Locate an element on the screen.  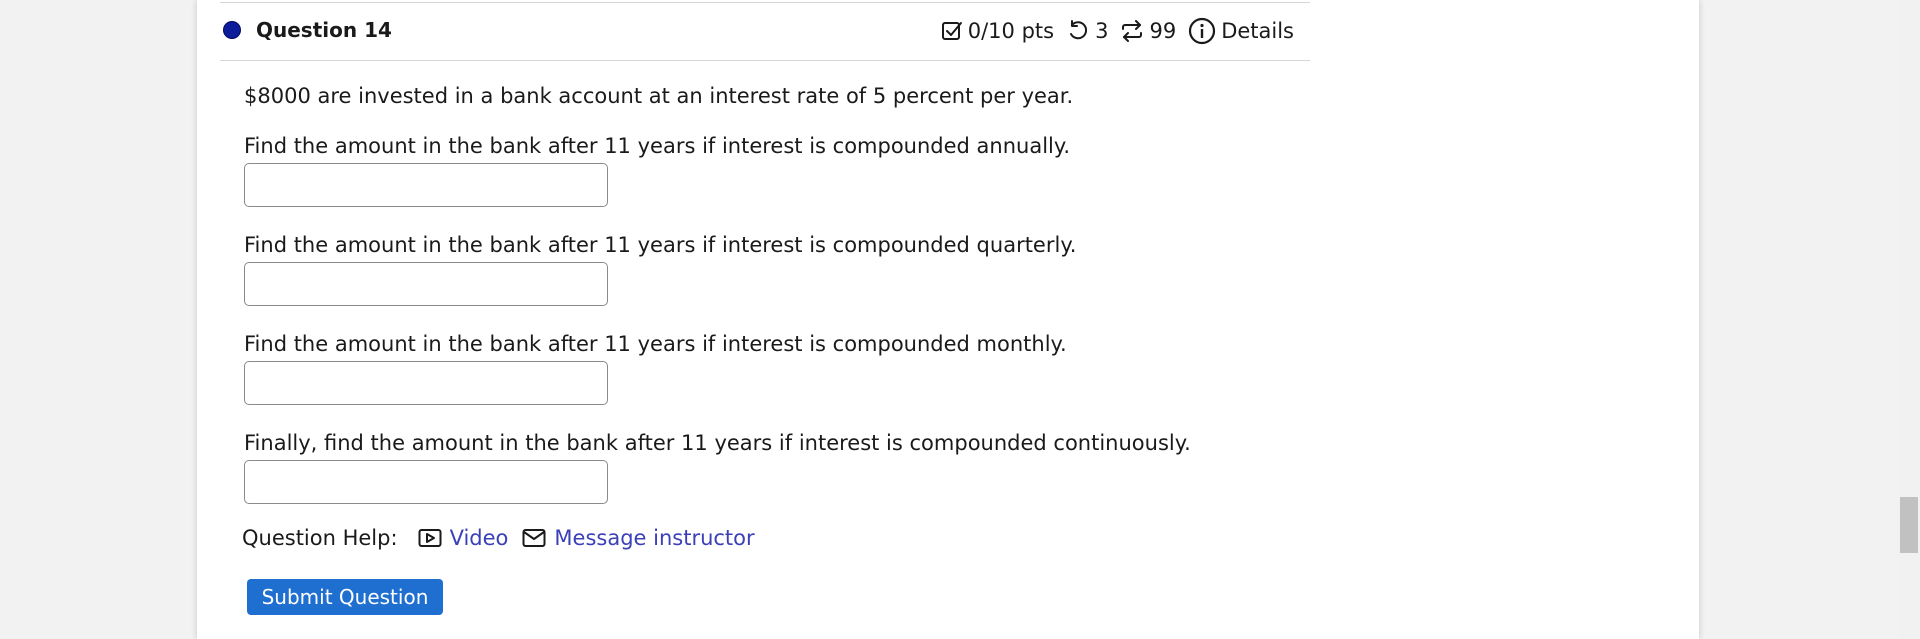
points-indicator: 0/10 pts is located at coordinates (997, 31).